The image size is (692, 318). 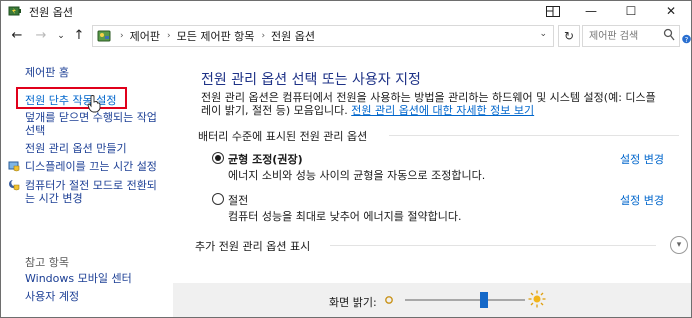 I want to click on battery-plans-heading: 배터리 수준에 표시된 전원 관리 옵션, so click(x=283, y=136).